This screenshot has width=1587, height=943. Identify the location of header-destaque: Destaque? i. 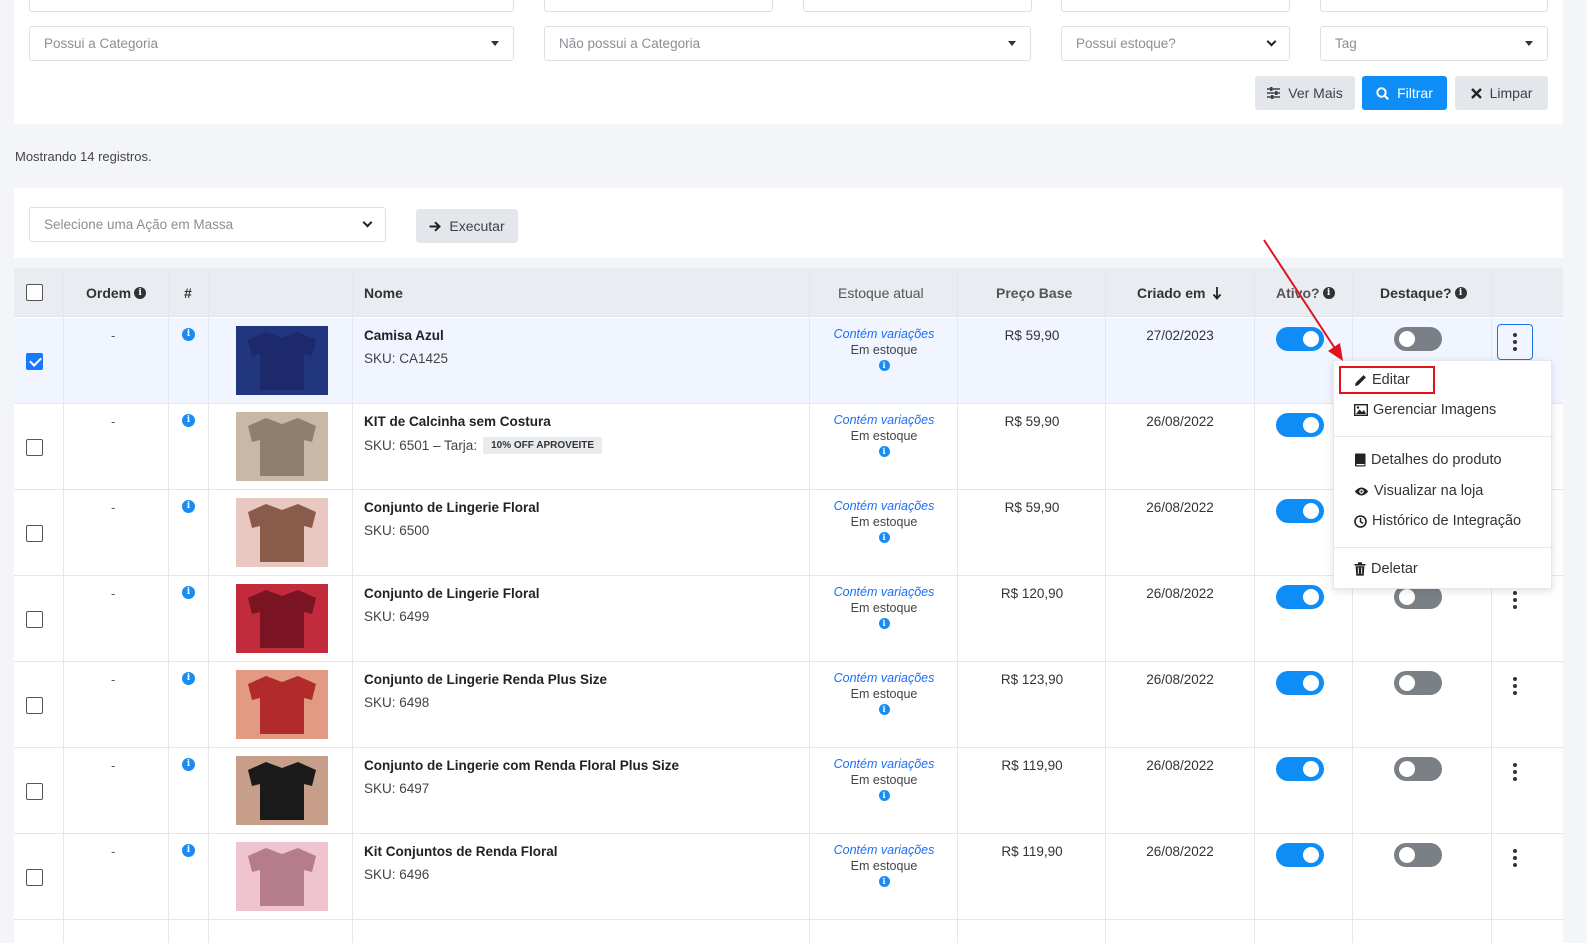
(1423, 292).